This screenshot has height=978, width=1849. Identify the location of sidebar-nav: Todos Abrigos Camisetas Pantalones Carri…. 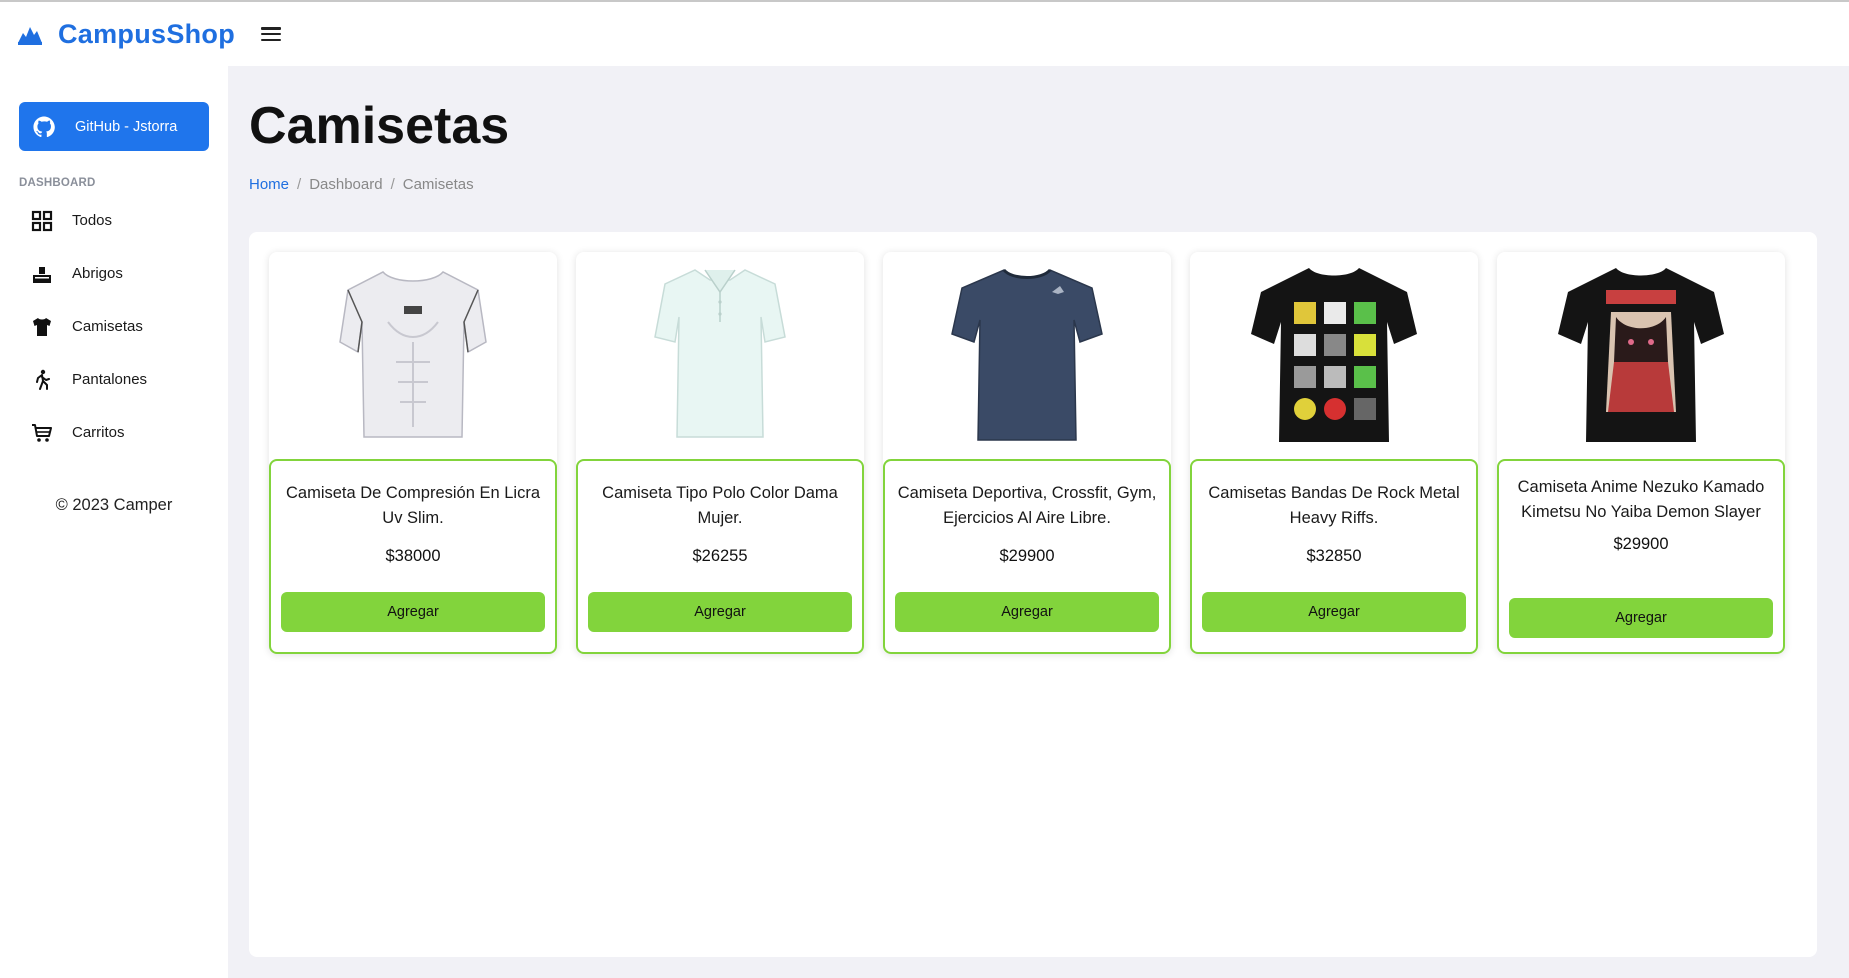
(114, 326).